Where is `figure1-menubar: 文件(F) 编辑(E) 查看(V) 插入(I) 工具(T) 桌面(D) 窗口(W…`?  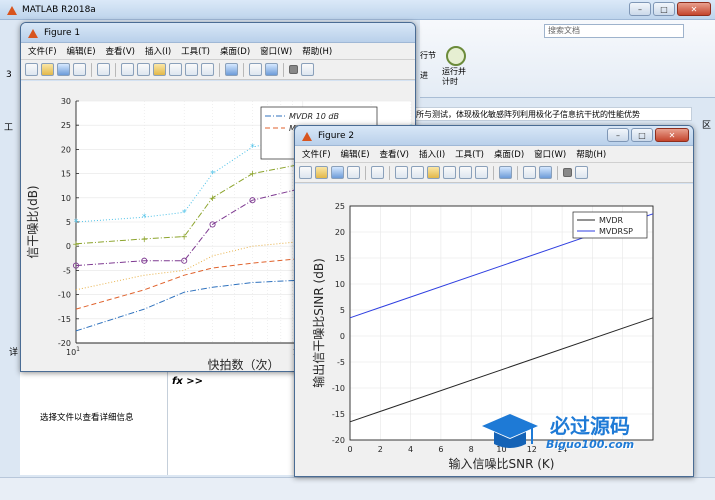 figure1-menubar: 文件(F) 编辑(E) 查看(V) 插入(I) 工具(T) 桌面(D) 窗口(W… is located at coordinates (218, 51).